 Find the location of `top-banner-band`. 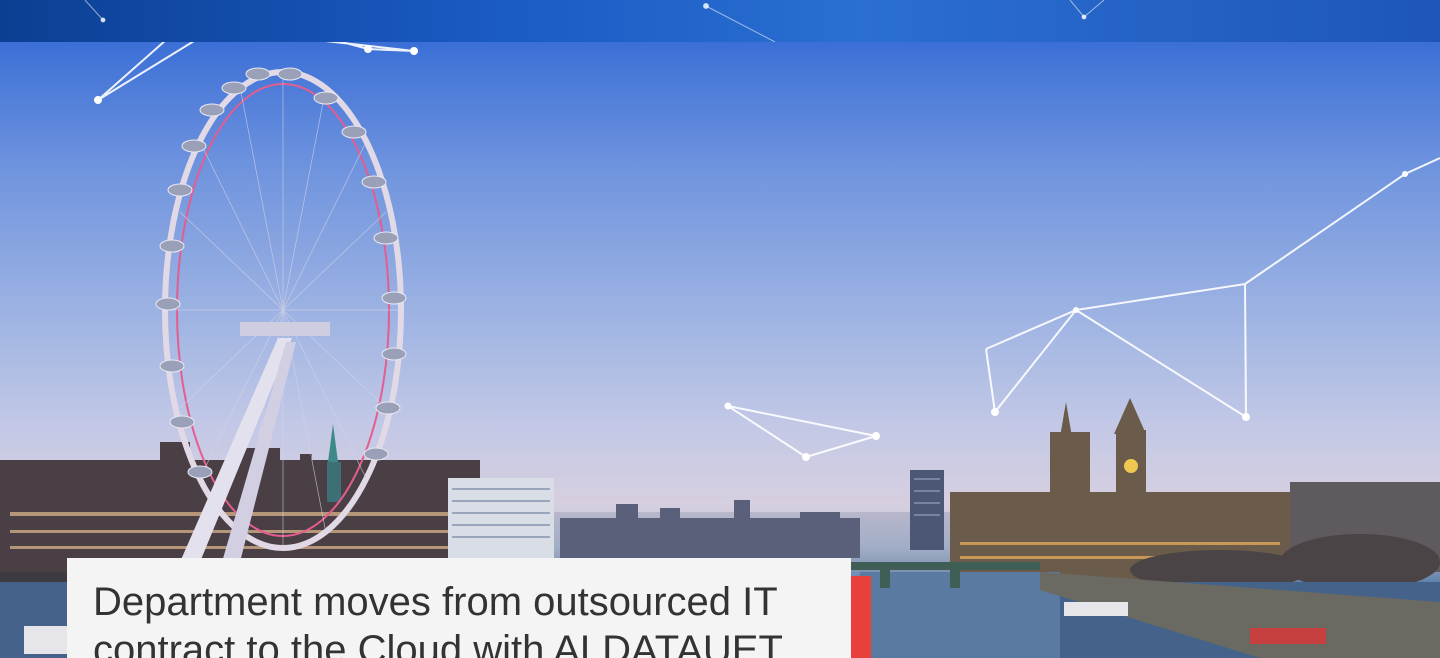

top-banner-band is located at coordinates (720, 21).